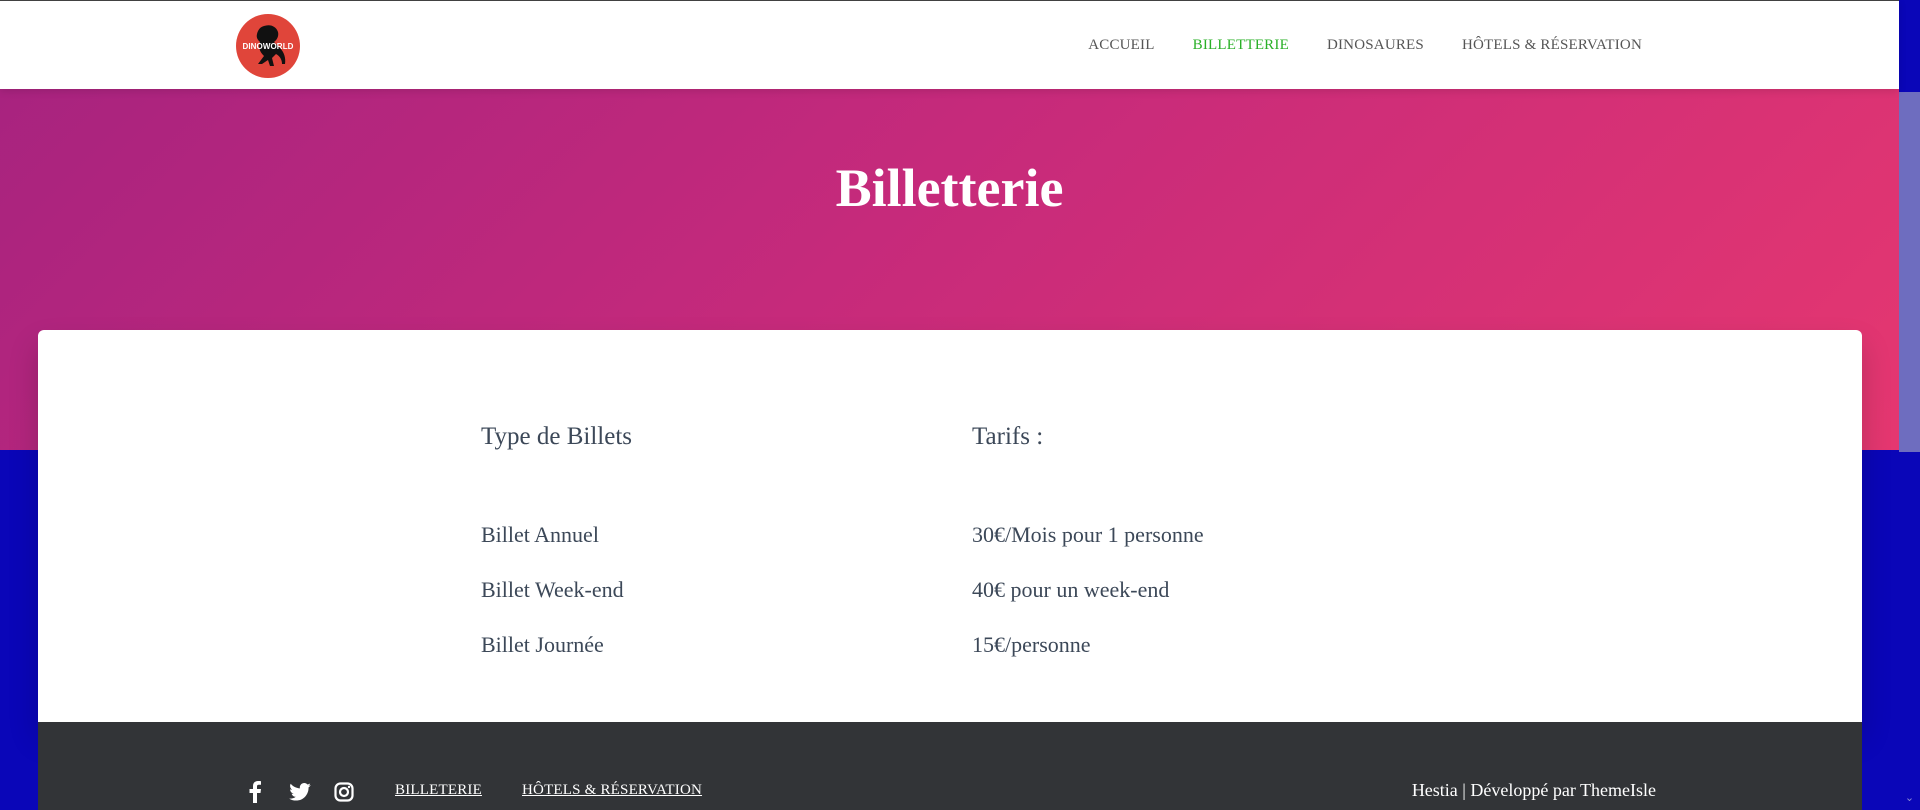 The width and height of the screenshot is (1920, 810). Describe the element at coordinates (1121, 45) in the screenshot. I see `nav-item-accueil: ACCUEIL` at that location.